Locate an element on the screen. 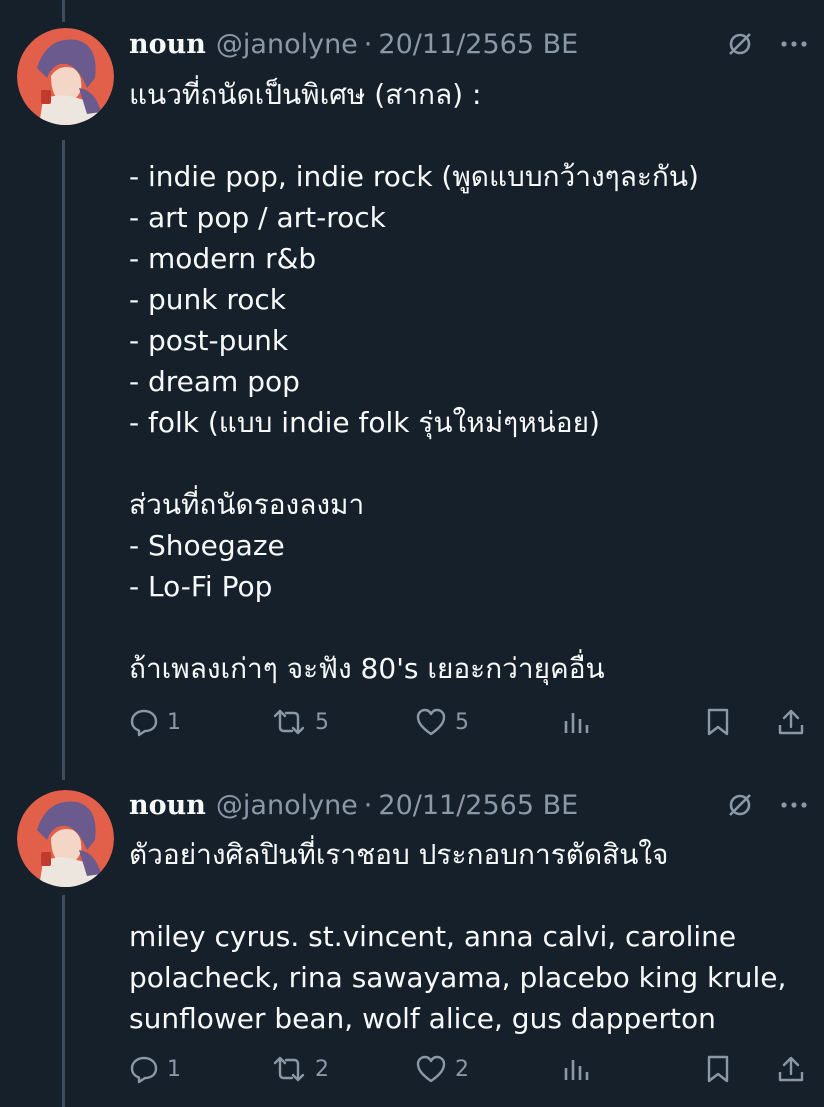 The width and height of the screenshot is (824, 1107). tweet-actions: 1 2 2 is located at coordinates (467, 1069).